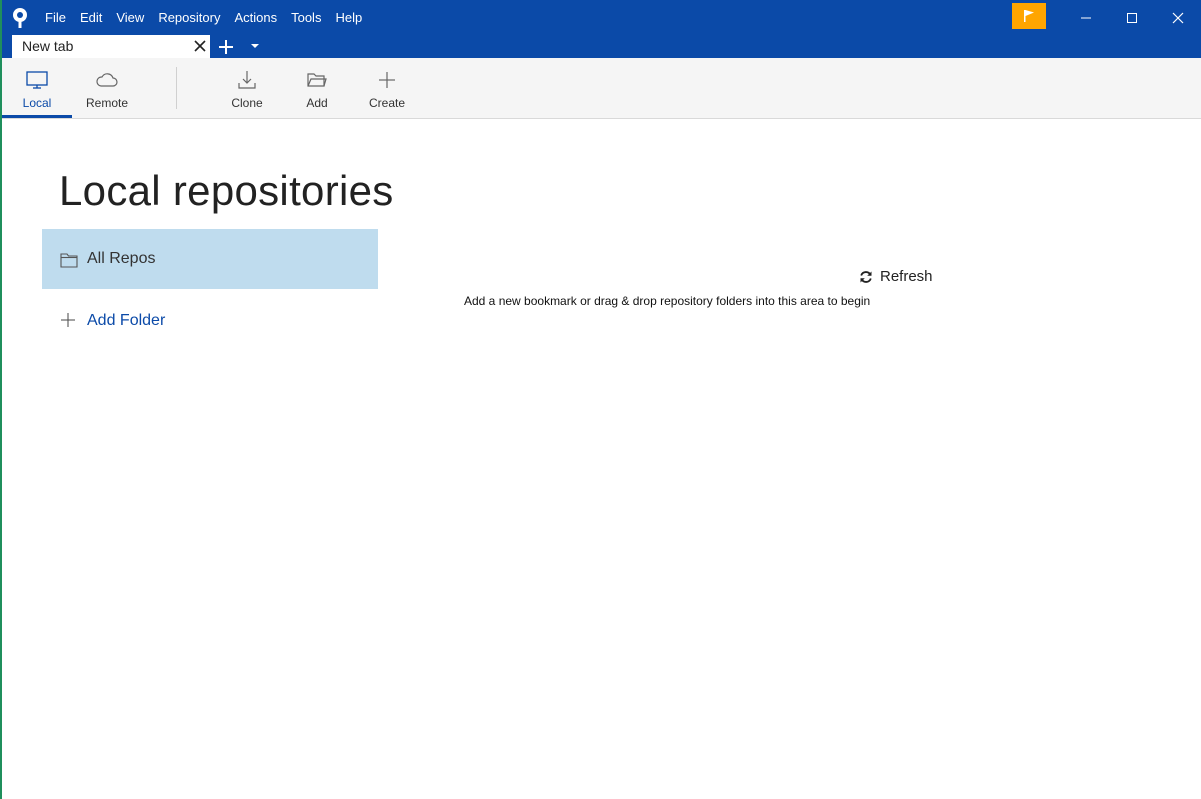  What do you see at coordinates (121, 258) in the screenshot?
I see `sidebar-item-label: All Repos` at bounding box center [121, 258].